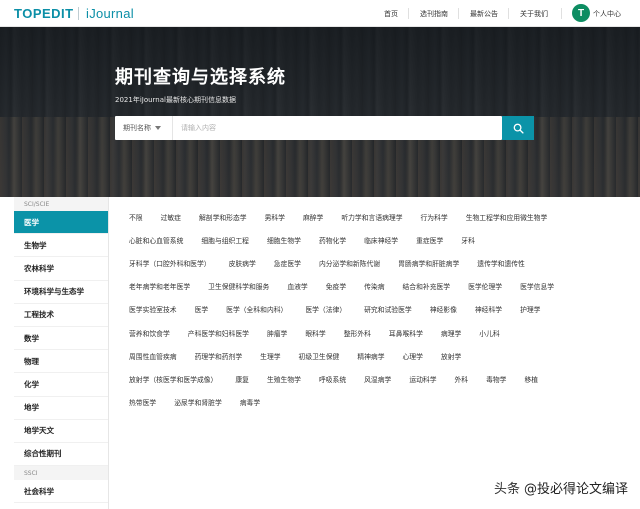 The image size is (640, 509). Describe the element at coordinates (488, 309) in the screenshot. I see `subject-tag: 神经科学` at that location.